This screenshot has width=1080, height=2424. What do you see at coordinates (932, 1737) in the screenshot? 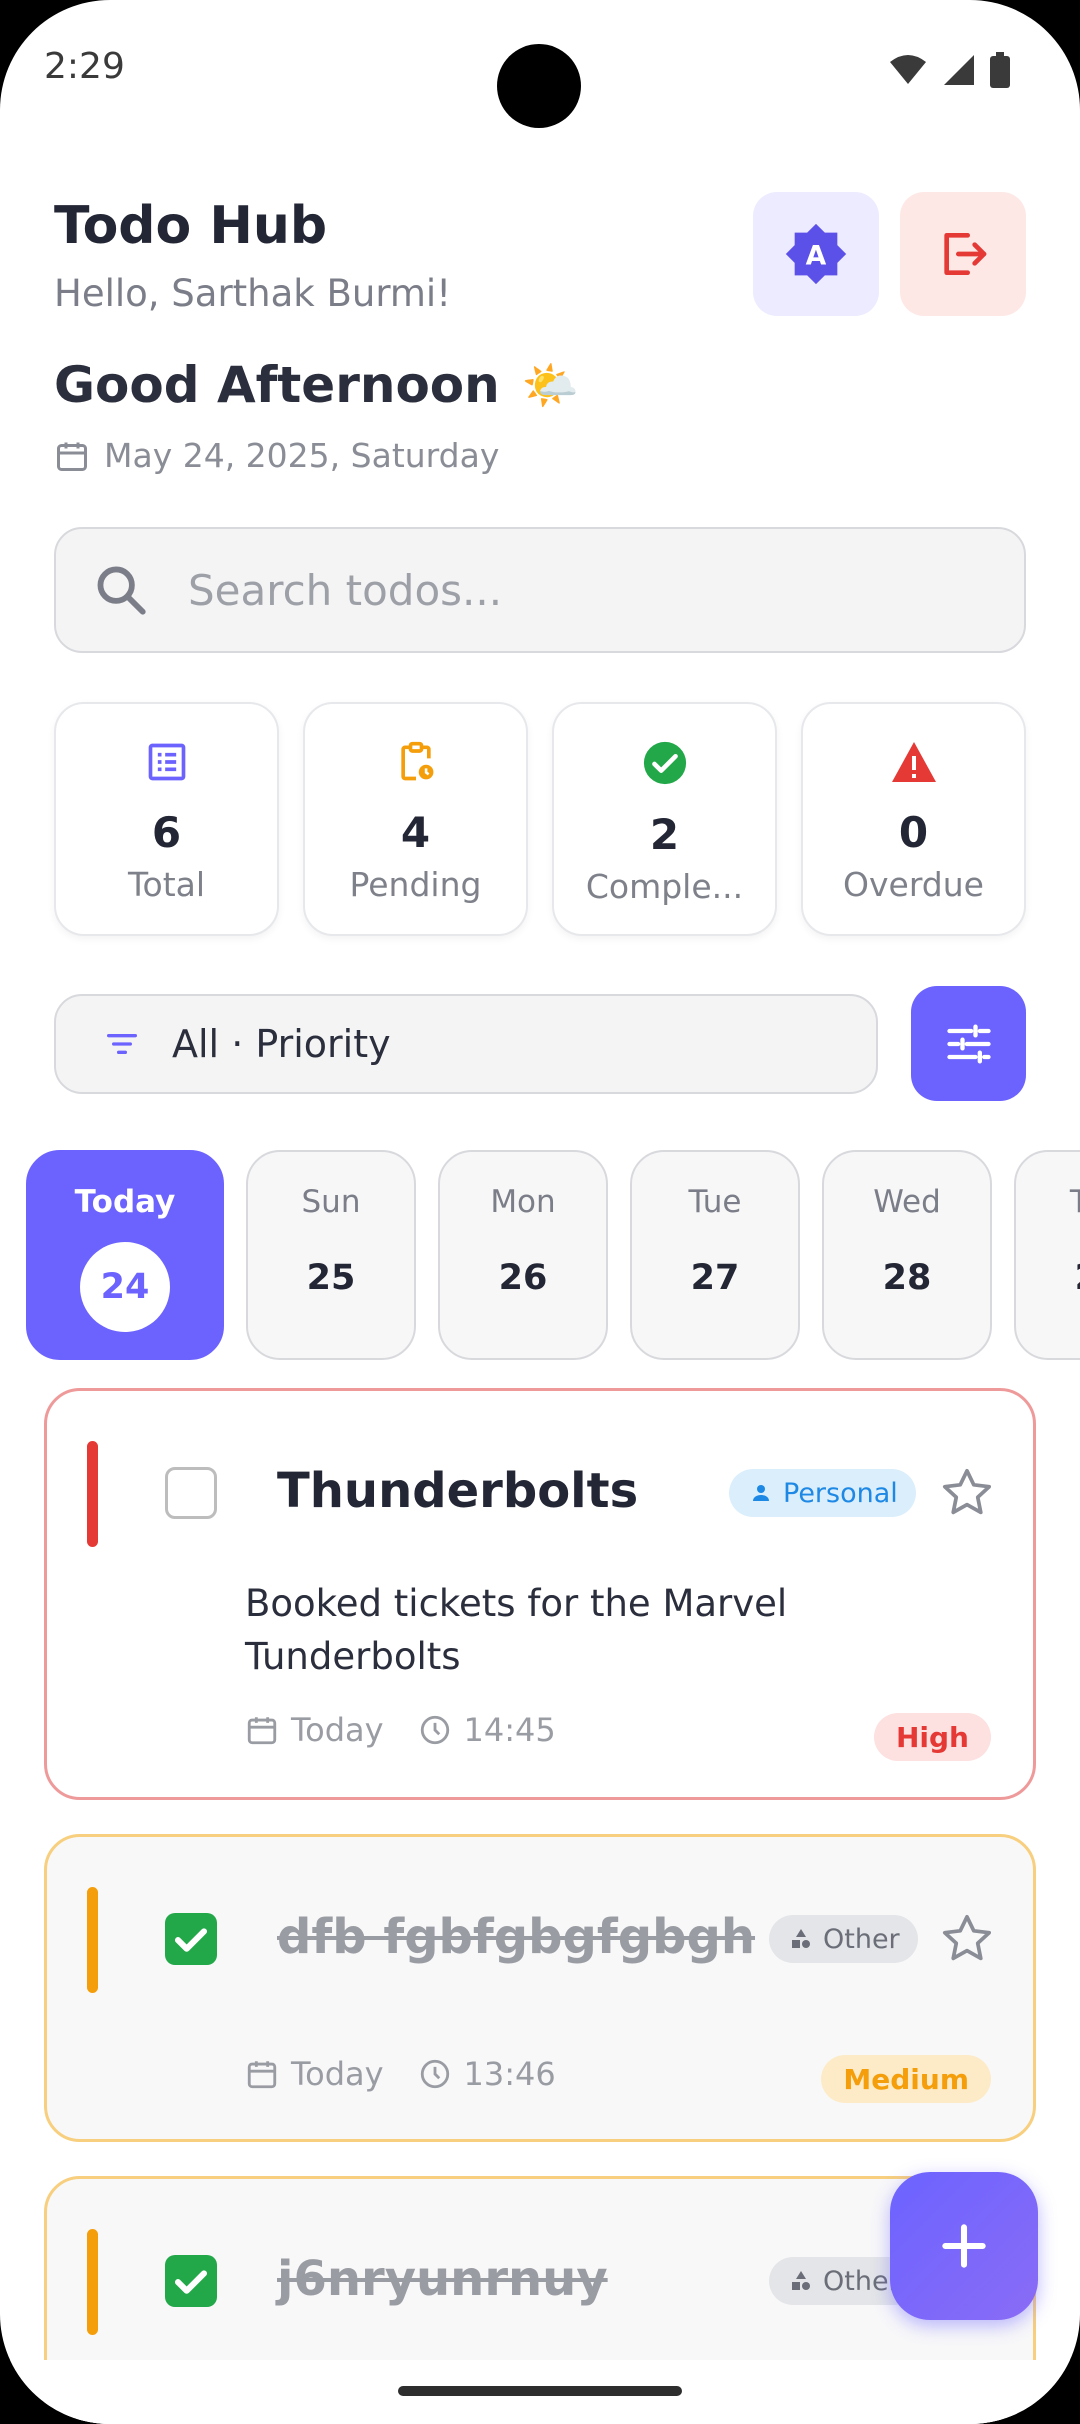
I see `priority-badge: High` at bounding box center [932, 1737].